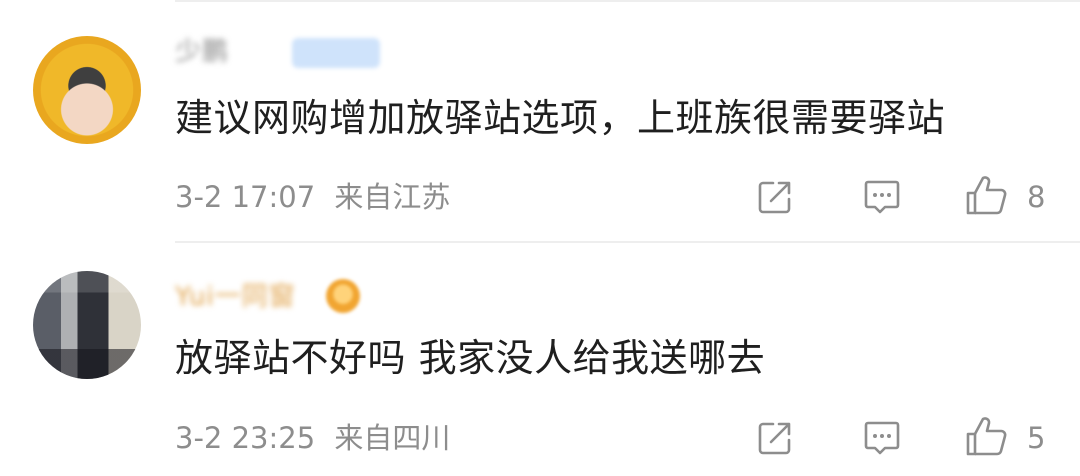  Describe the element at coordinates (245, 197) in the screenshot. I see `comment-time: 3-2 17:07` at that location.